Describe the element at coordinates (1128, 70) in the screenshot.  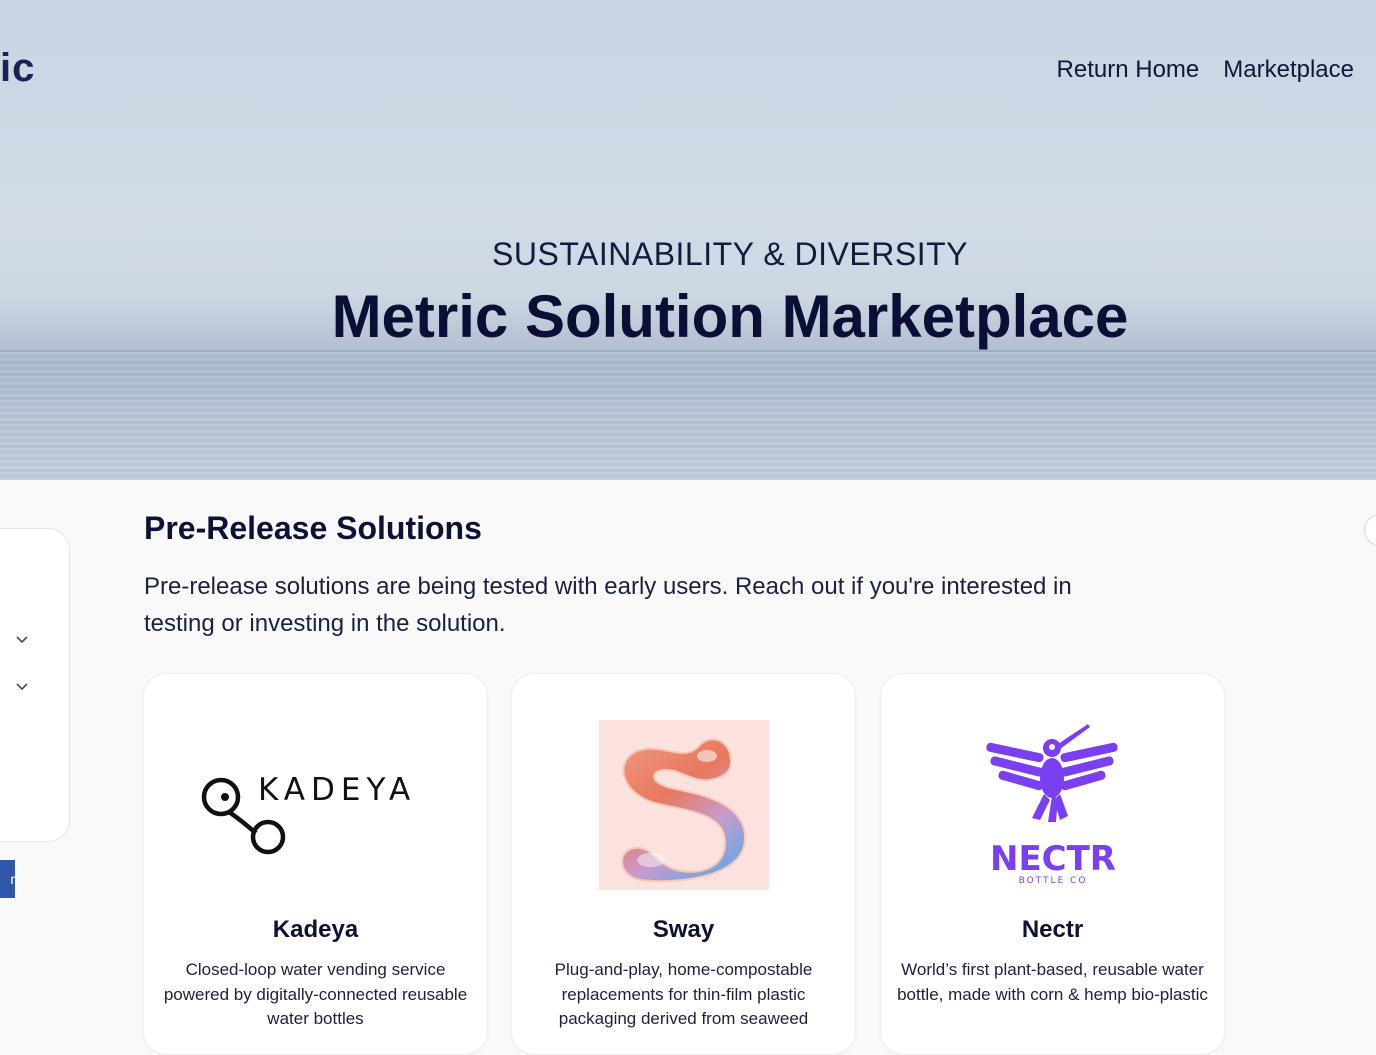
I see `nav-return-home: Return Home` at that location.